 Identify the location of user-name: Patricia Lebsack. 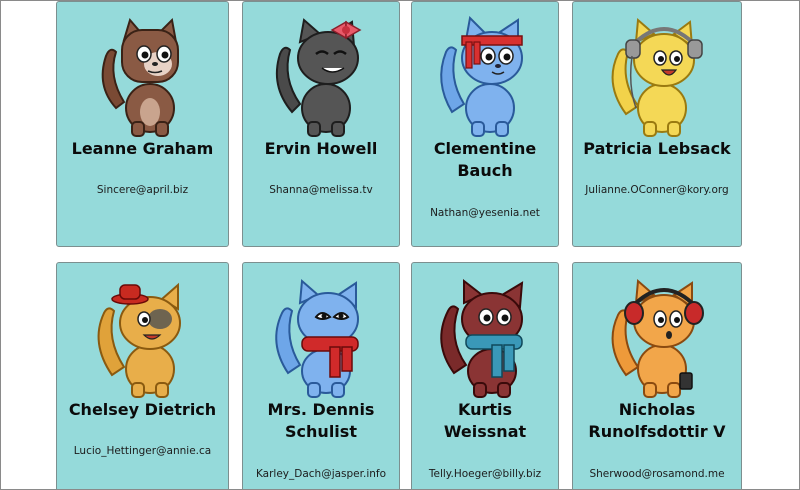
(657, 148).